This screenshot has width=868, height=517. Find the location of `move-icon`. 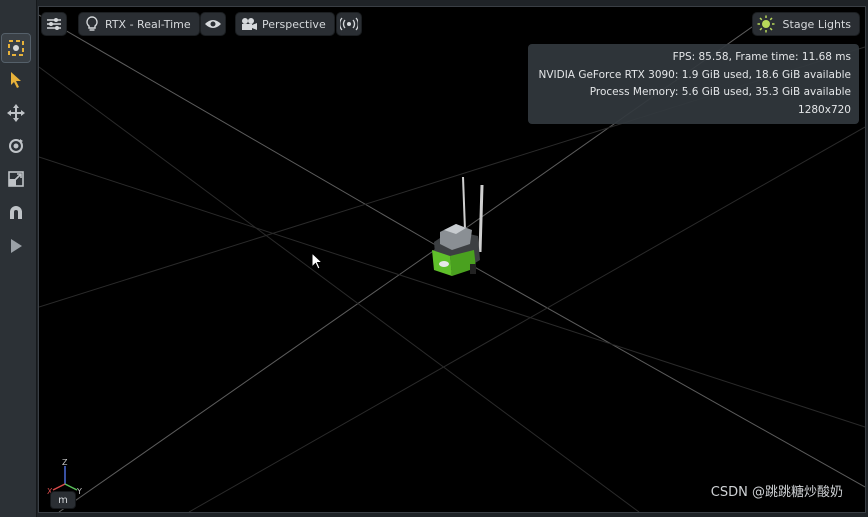

move-icon is located at coordinates (16, 113).